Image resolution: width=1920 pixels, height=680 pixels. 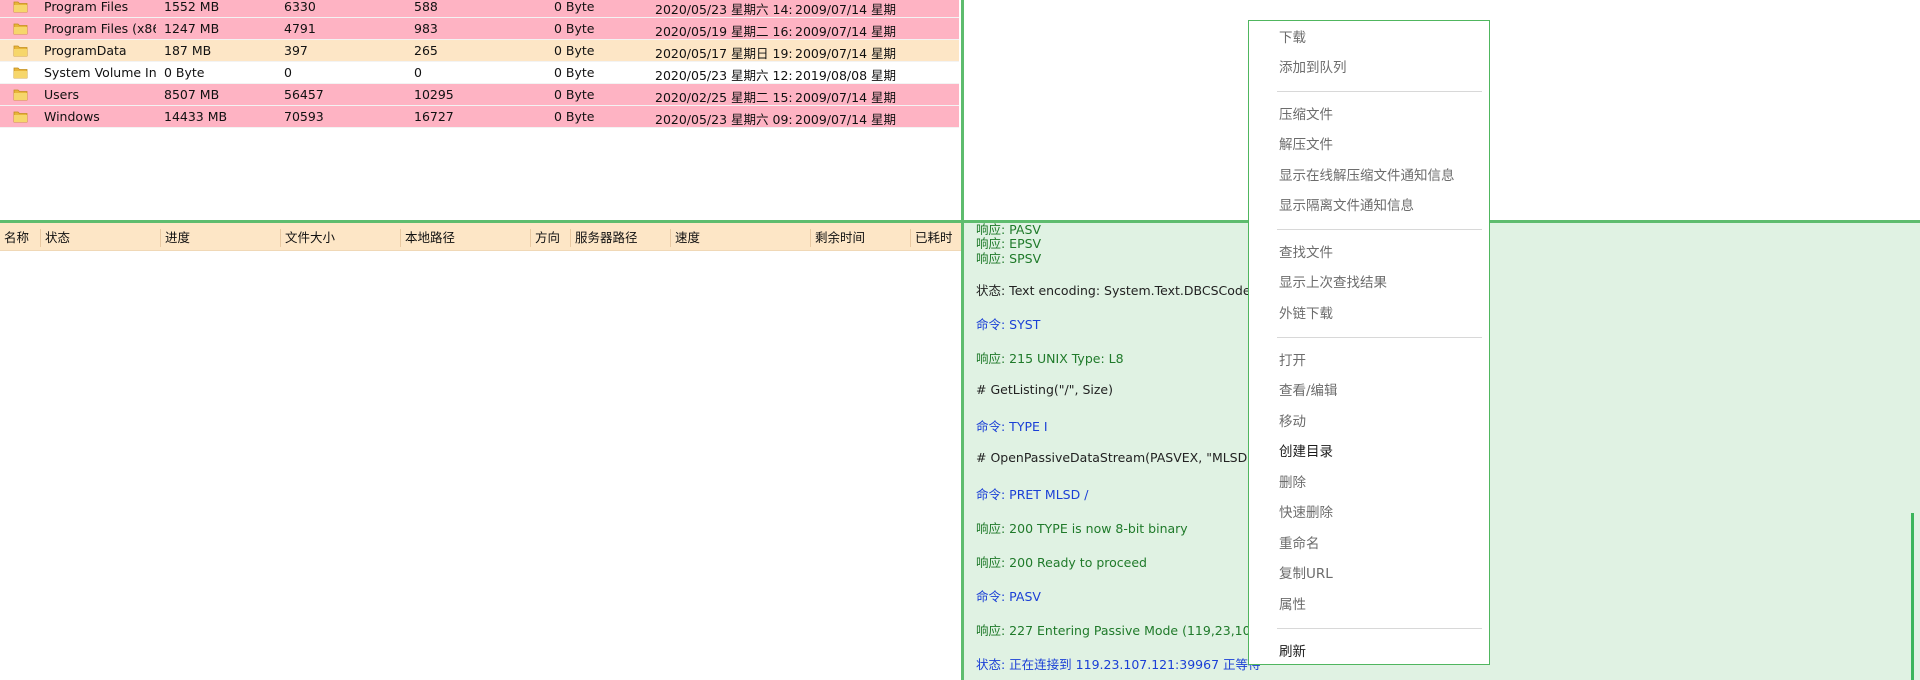 I want to click on log-line: 状态: 正在连接到 119.23.107.121:39967 正等待, so click(x=1118, y=664).